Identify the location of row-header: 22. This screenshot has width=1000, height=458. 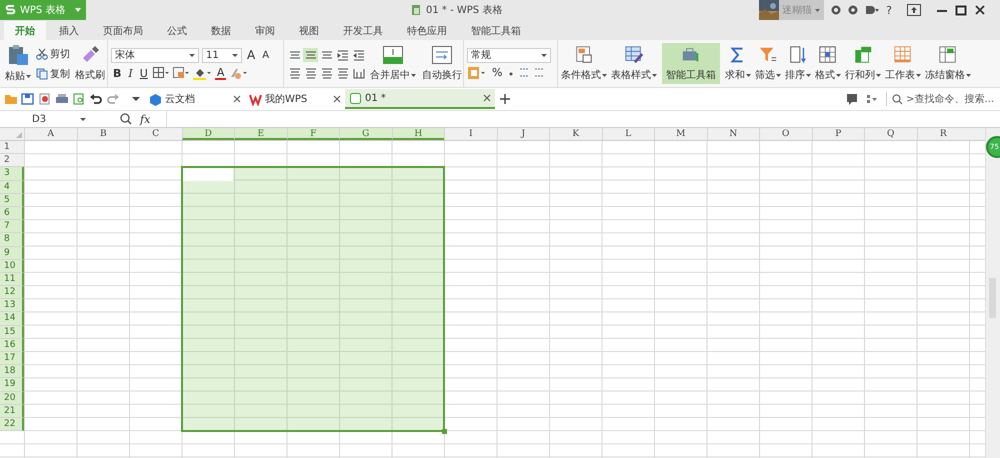
(12, 425).